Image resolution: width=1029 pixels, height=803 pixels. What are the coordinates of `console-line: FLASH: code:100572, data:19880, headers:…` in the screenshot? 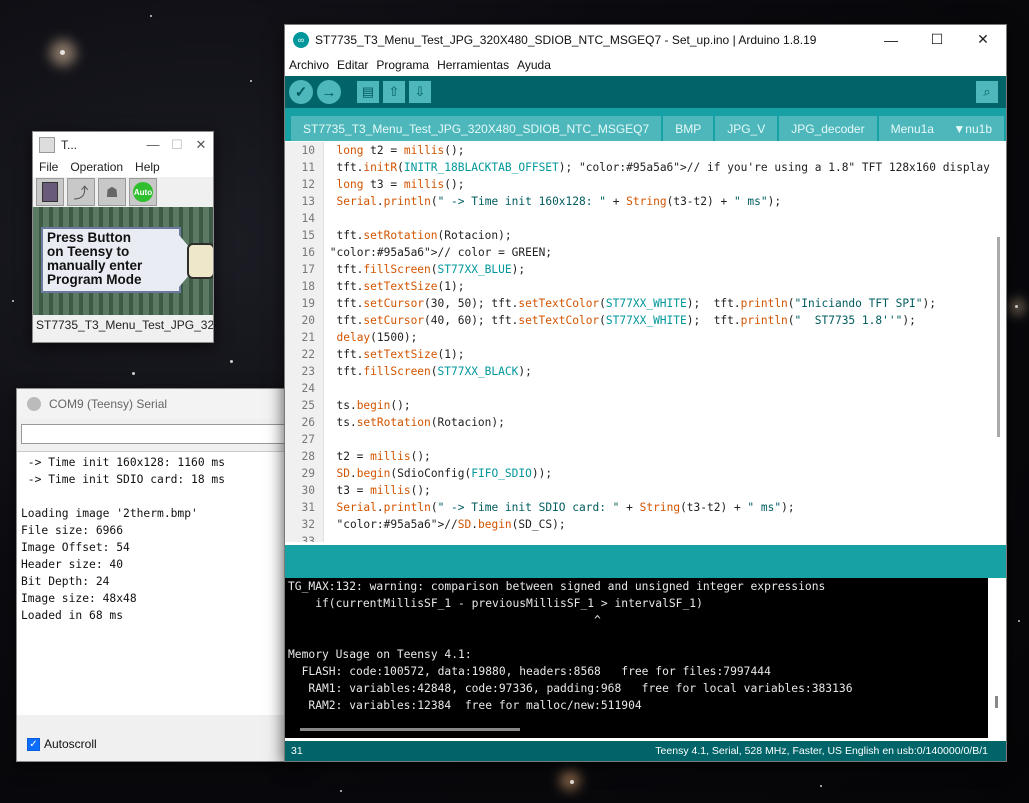 It's located at (529, 671).